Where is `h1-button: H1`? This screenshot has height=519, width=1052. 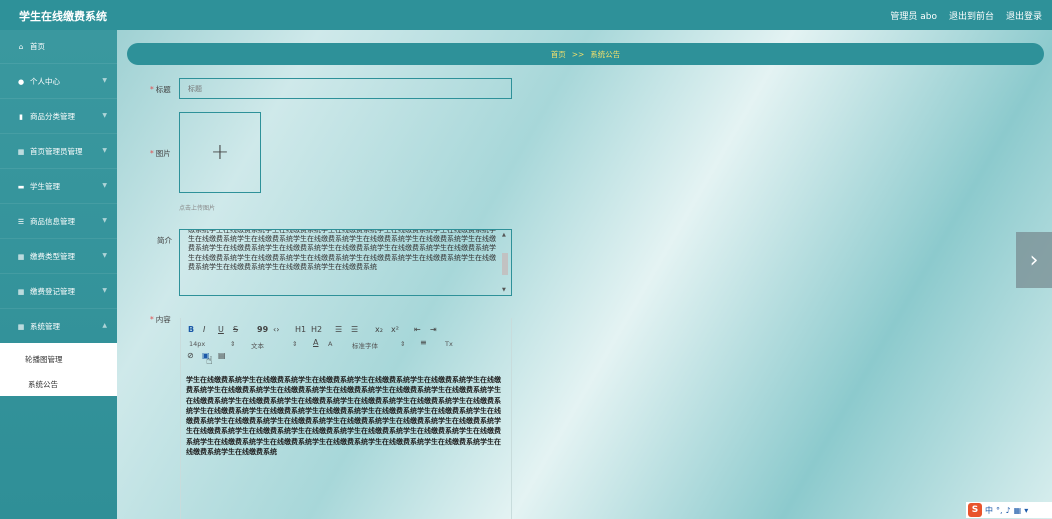 h1-button: H1 is located at coordinates (300, 329).